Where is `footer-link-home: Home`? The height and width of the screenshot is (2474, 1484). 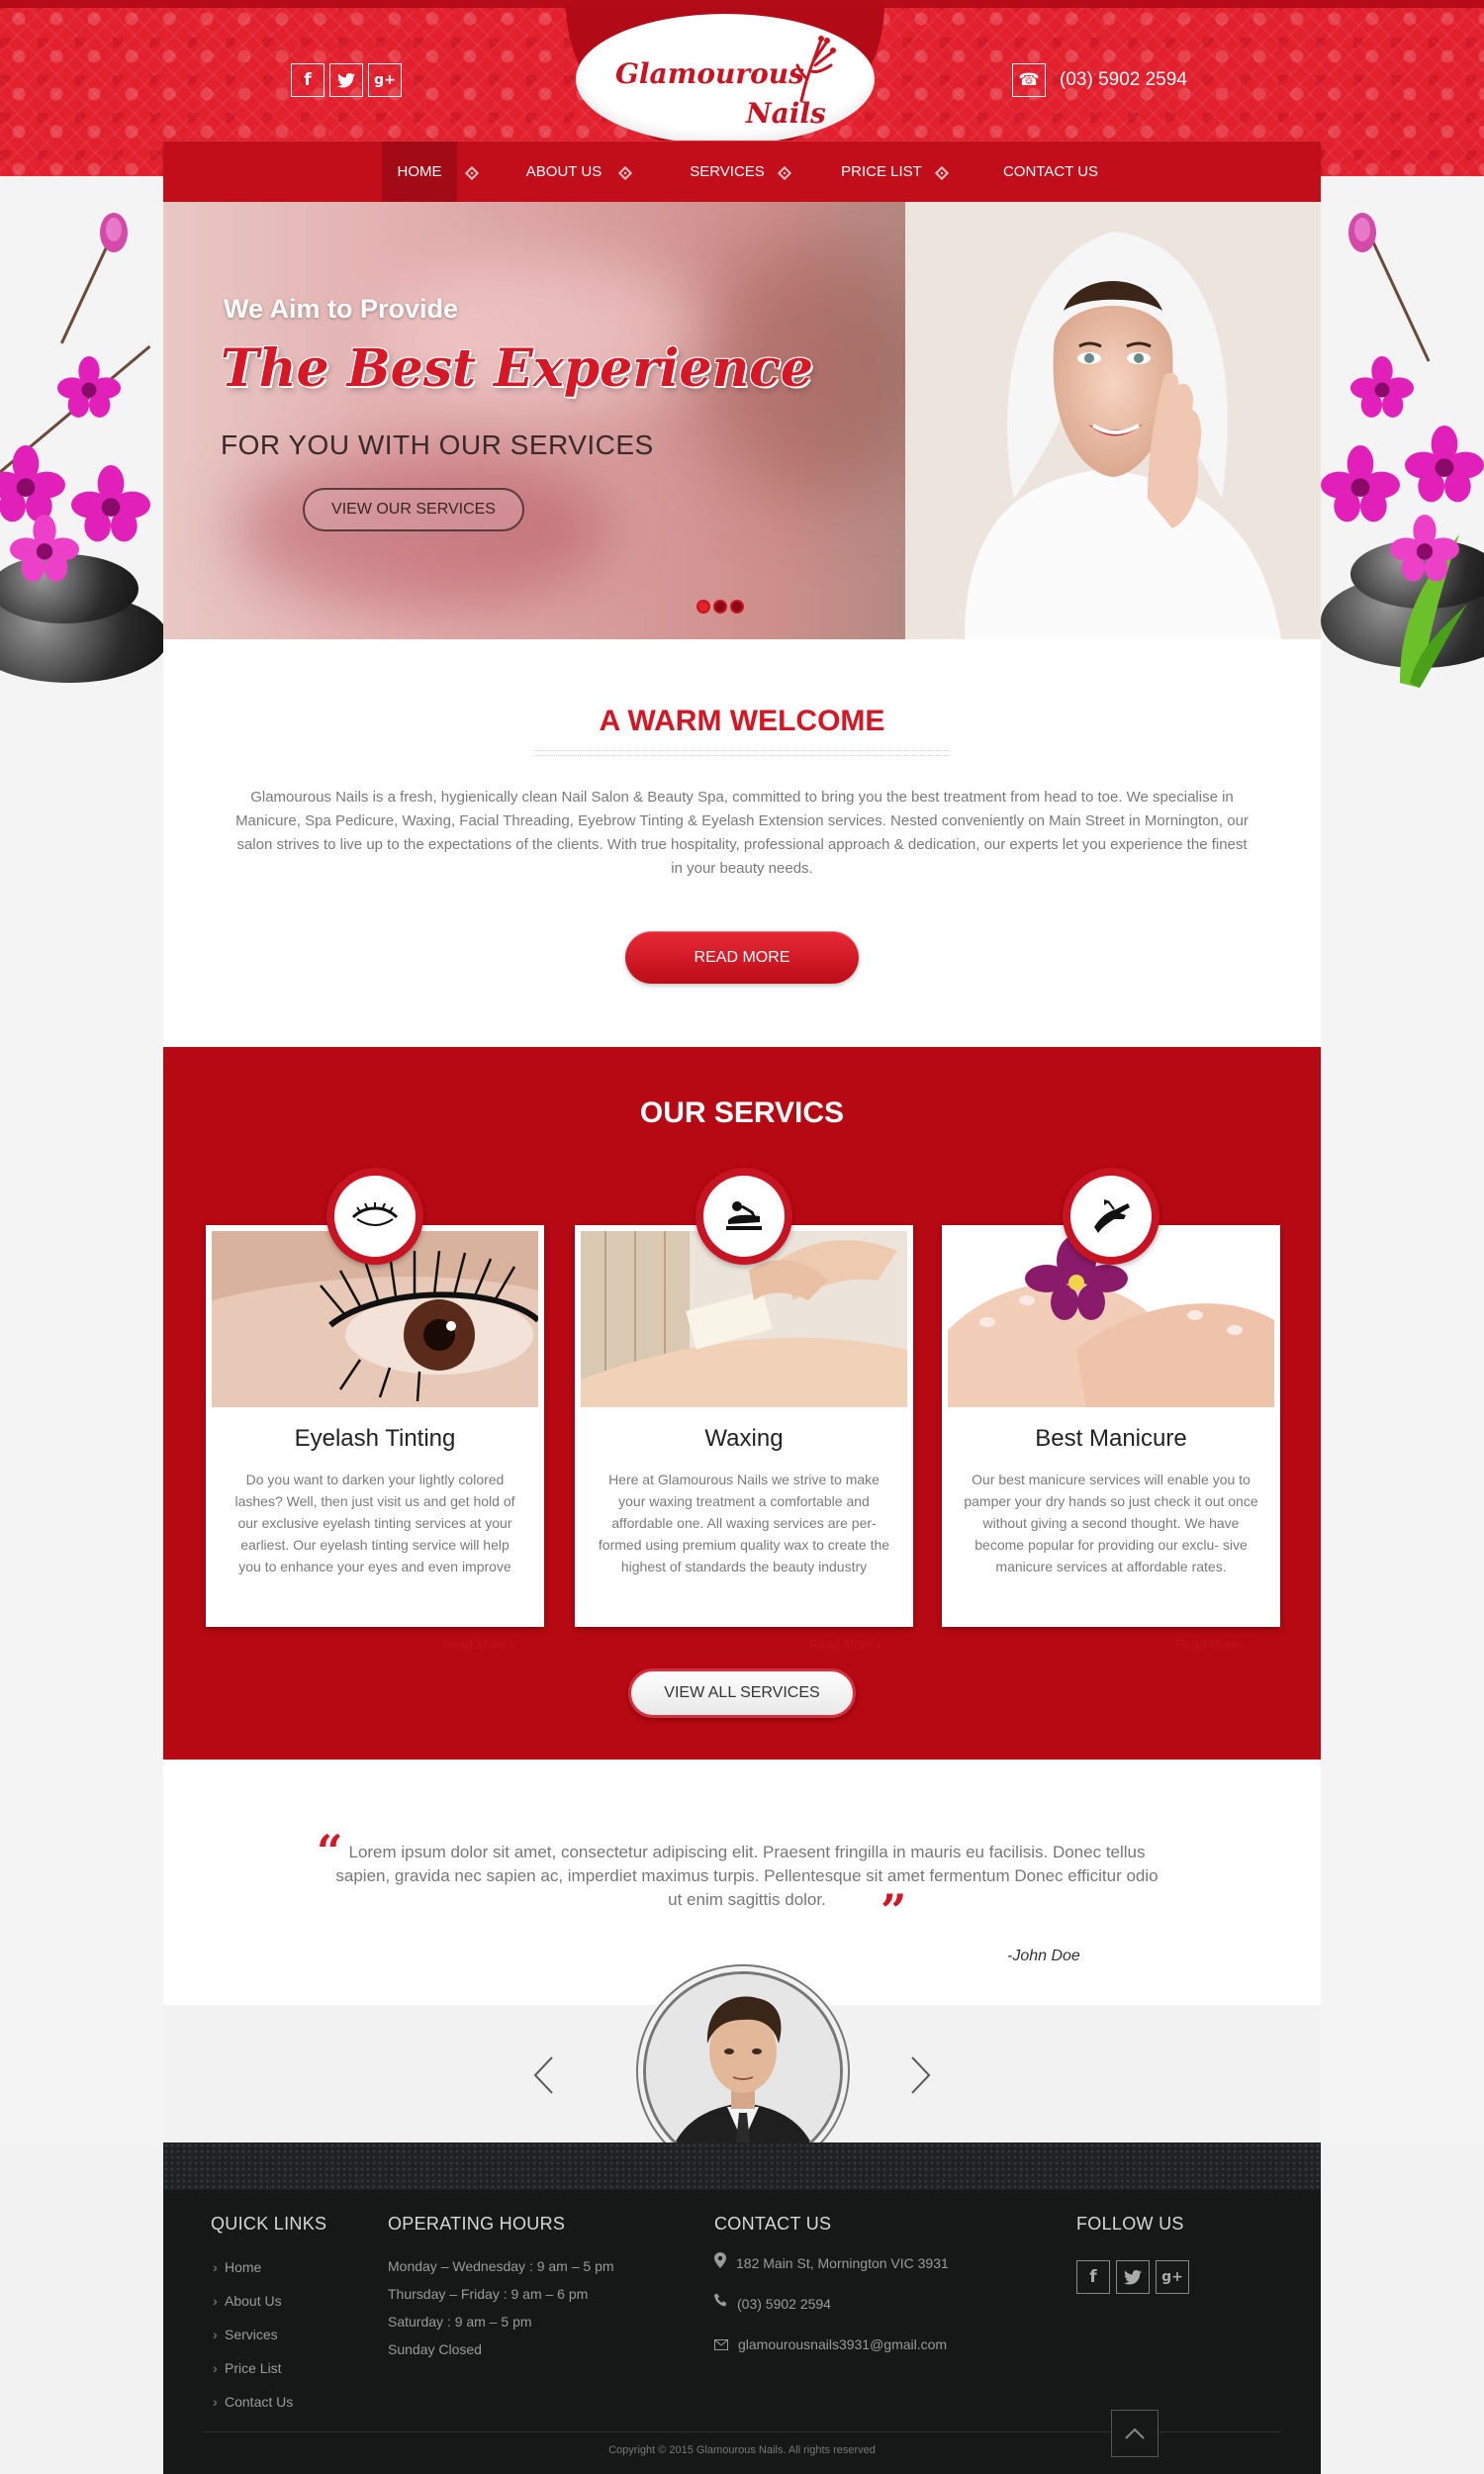 footer-link-home: Home is located at coordinates (268, 2267).